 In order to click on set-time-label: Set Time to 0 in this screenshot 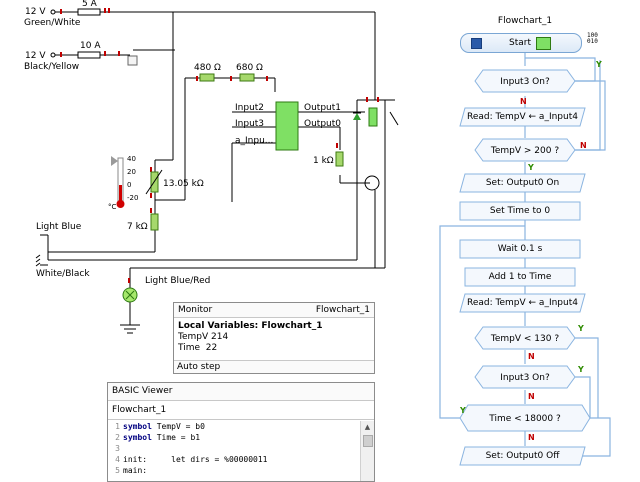, I will do `click(520, 211)`.